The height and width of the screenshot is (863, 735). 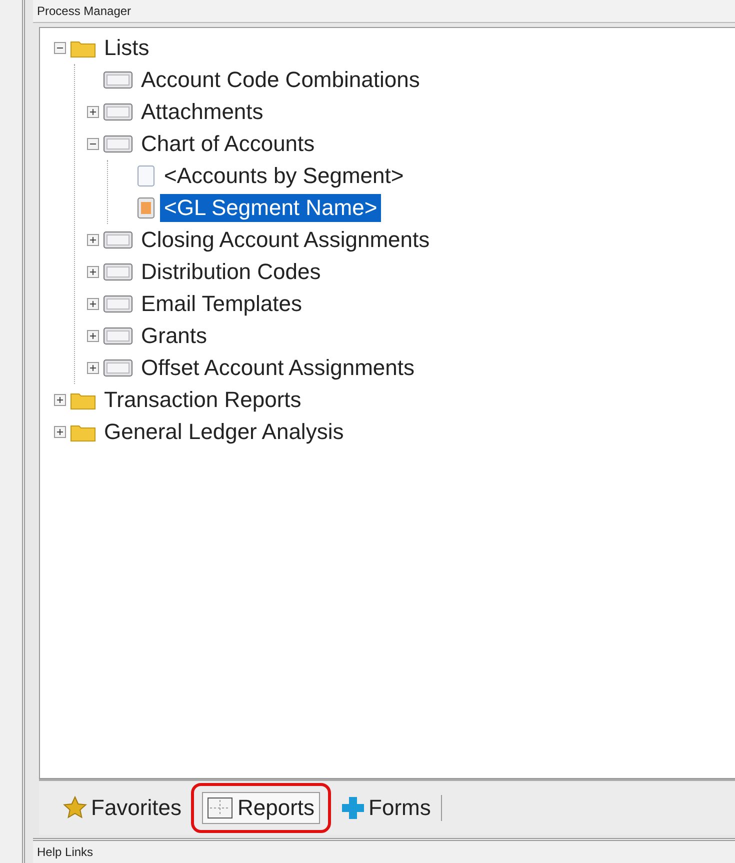 What do you see at coordinates (280, 80) in the screenshot?
I see `tree-item: Account Code Combinations` at bounding box center [280, 80].